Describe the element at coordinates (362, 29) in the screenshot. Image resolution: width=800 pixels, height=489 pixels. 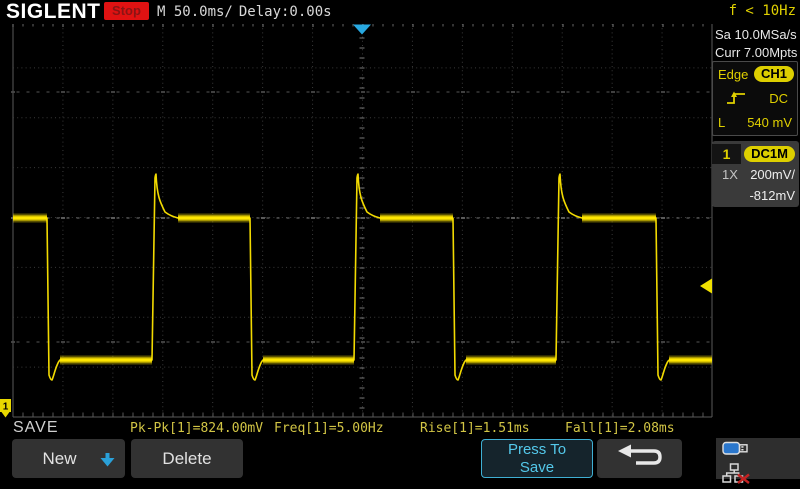
I see `trigger-position-marker` at that location.